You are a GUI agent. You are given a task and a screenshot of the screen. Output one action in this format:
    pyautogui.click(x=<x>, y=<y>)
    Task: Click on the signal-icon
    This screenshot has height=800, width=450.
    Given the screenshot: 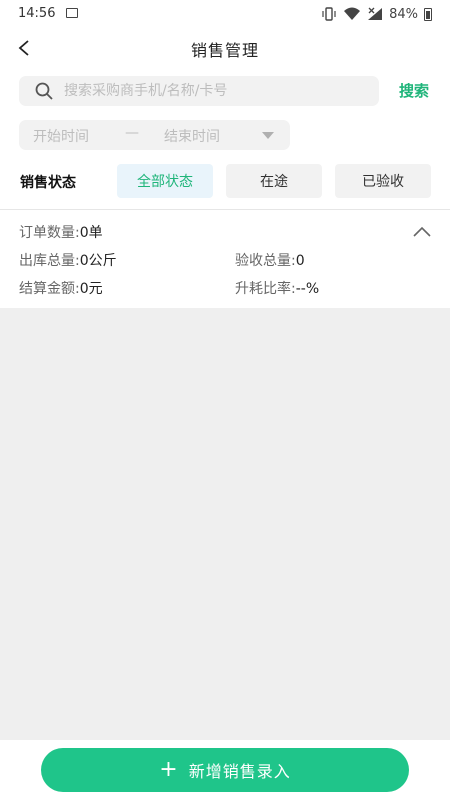 What is the action you would take?
    pyautogui.click(x=375, y=13)
    